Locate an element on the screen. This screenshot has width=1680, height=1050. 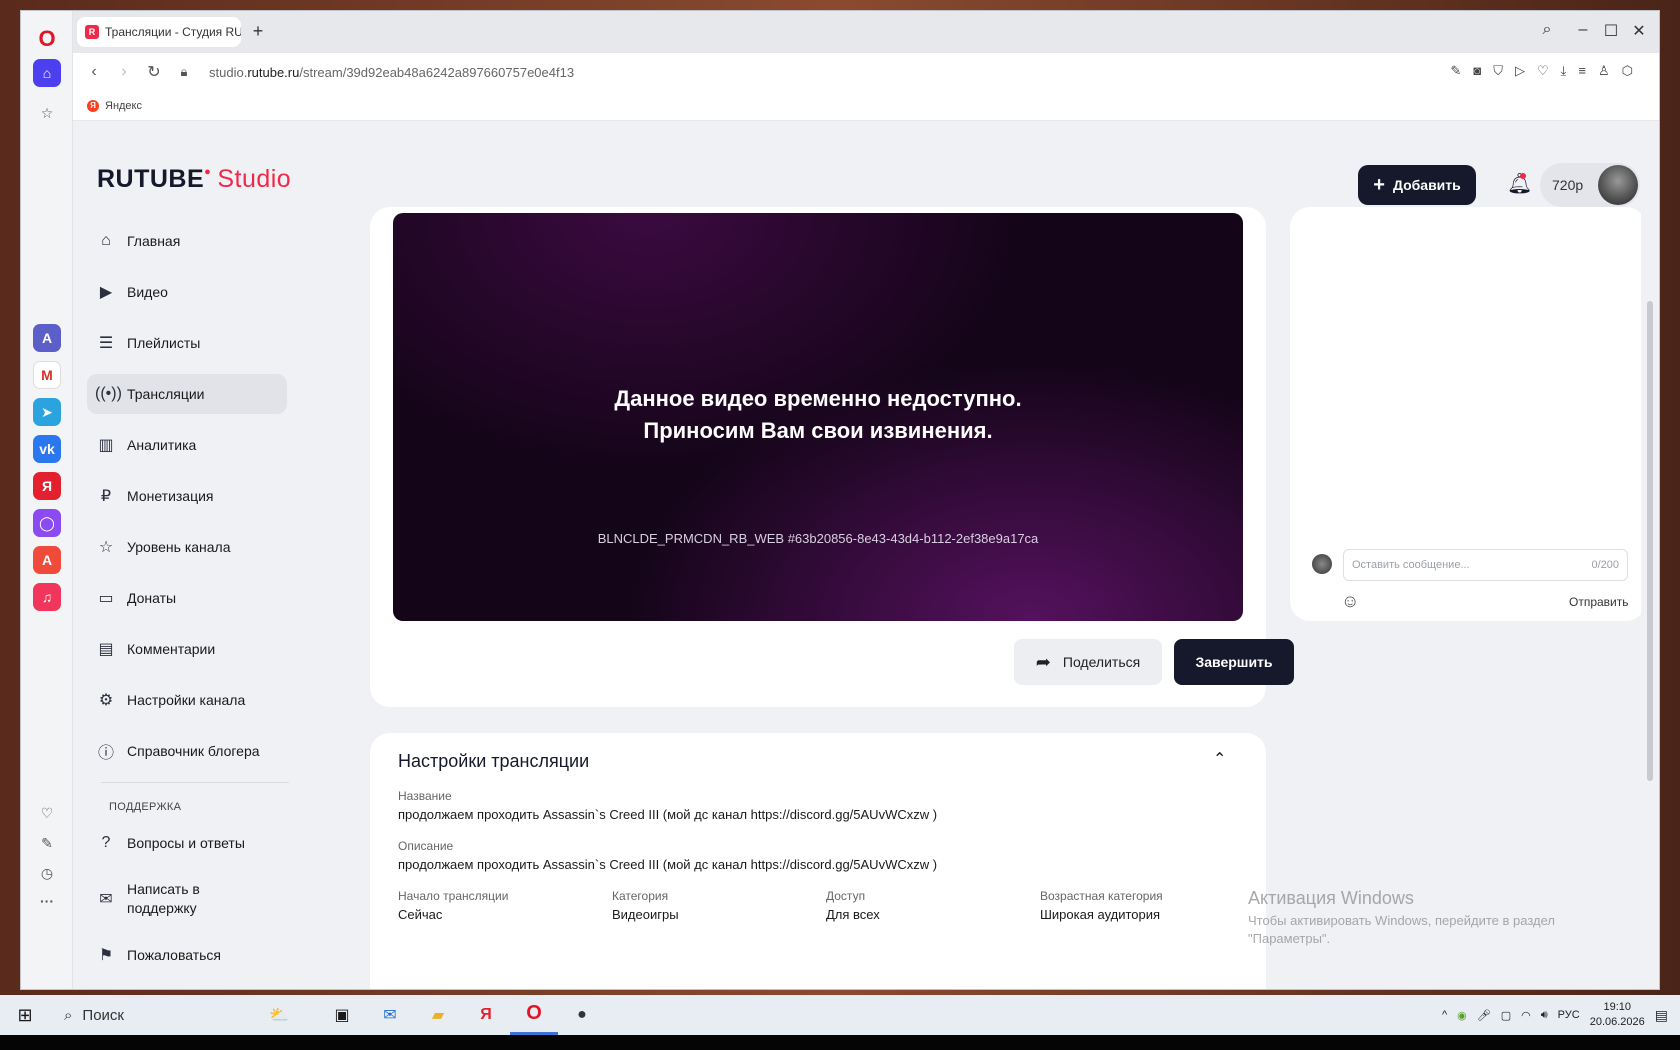
alice-icon: ◯ is located at coordinates (47, 523).